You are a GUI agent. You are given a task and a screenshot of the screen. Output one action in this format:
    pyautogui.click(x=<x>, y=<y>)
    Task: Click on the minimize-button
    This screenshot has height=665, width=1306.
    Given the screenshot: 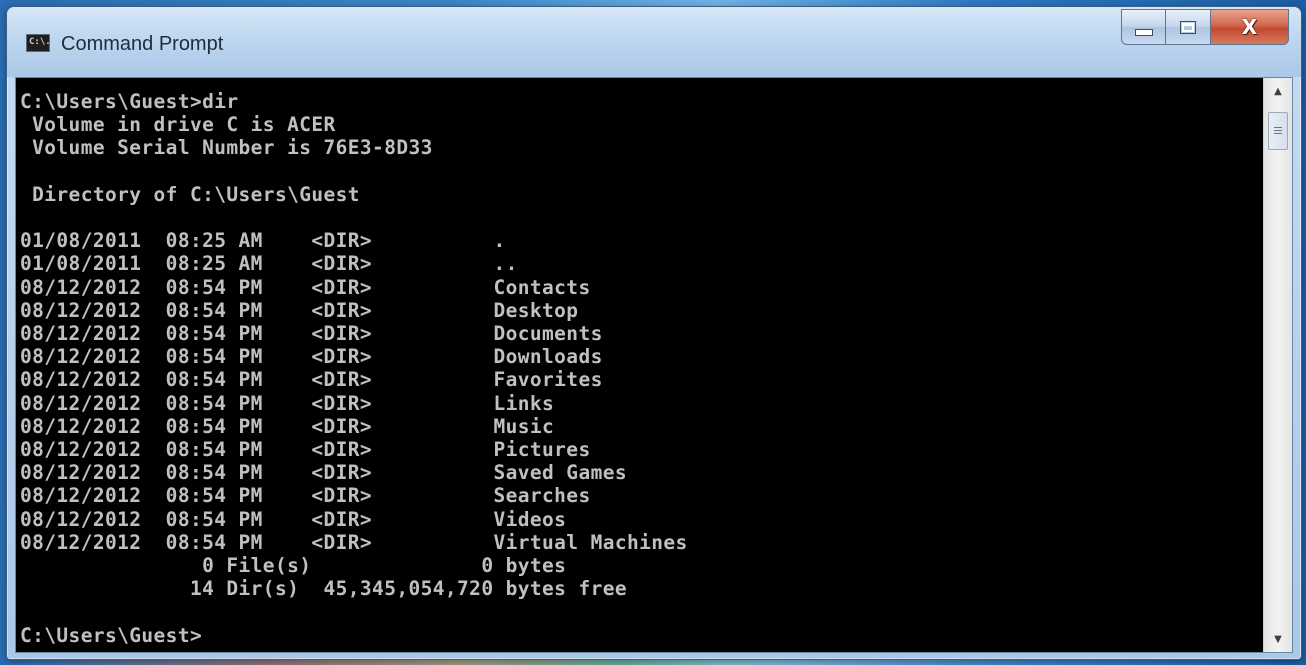 What is the action you would take?
    pyautogui.click(x=1143, y=27)
    